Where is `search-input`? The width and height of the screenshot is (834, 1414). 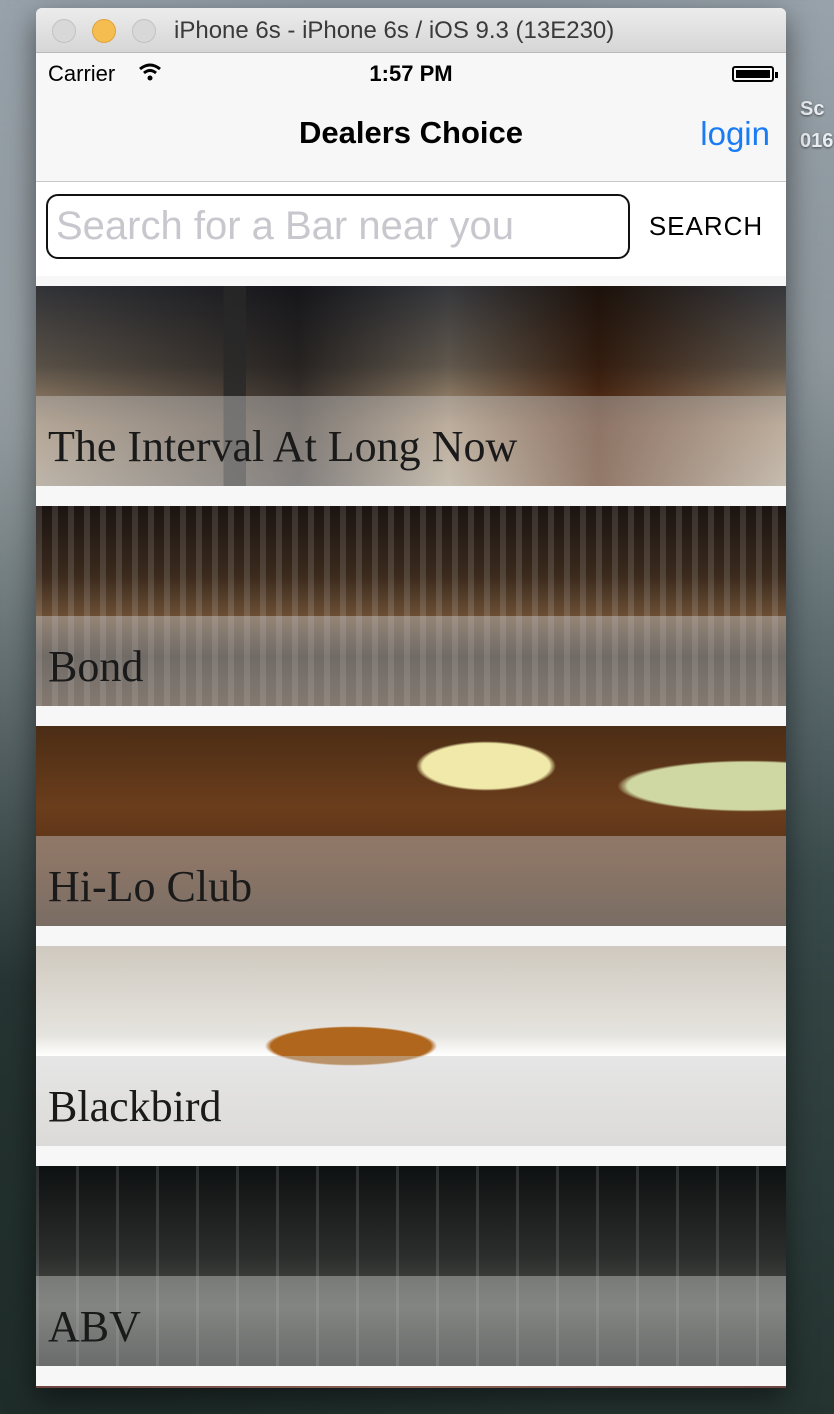
search-input is located at coordinates (338, 226).